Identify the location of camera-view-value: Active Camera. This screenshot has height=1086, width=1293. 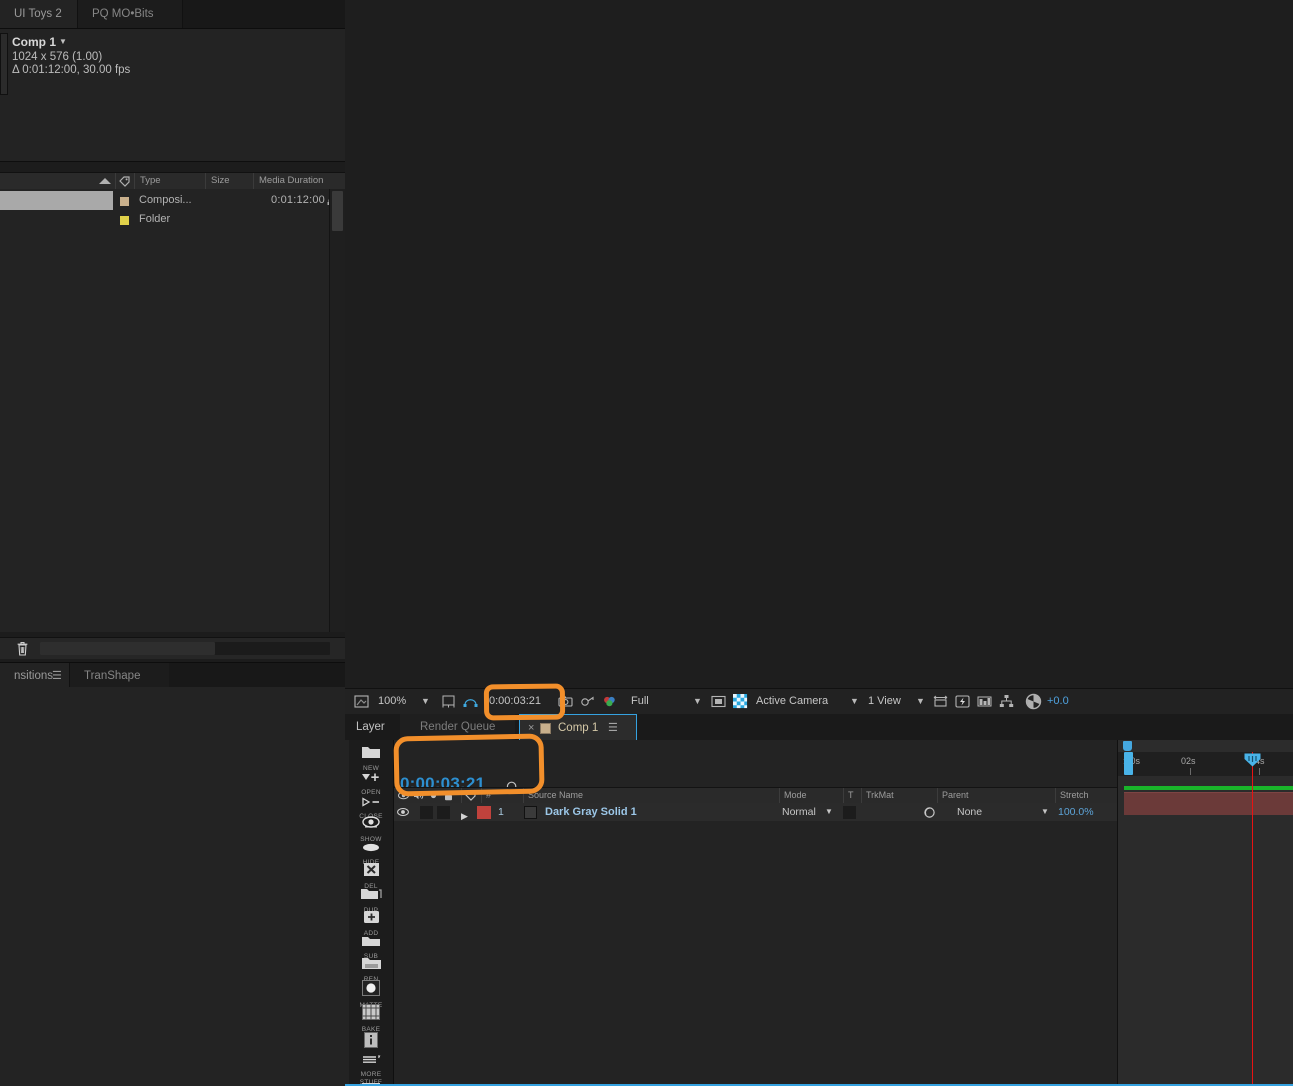
(792, 701).